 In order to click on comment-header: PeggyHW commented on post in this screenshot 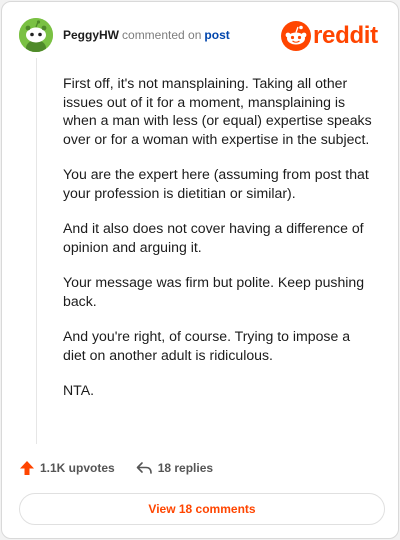, I will do `click(146, 35)`.